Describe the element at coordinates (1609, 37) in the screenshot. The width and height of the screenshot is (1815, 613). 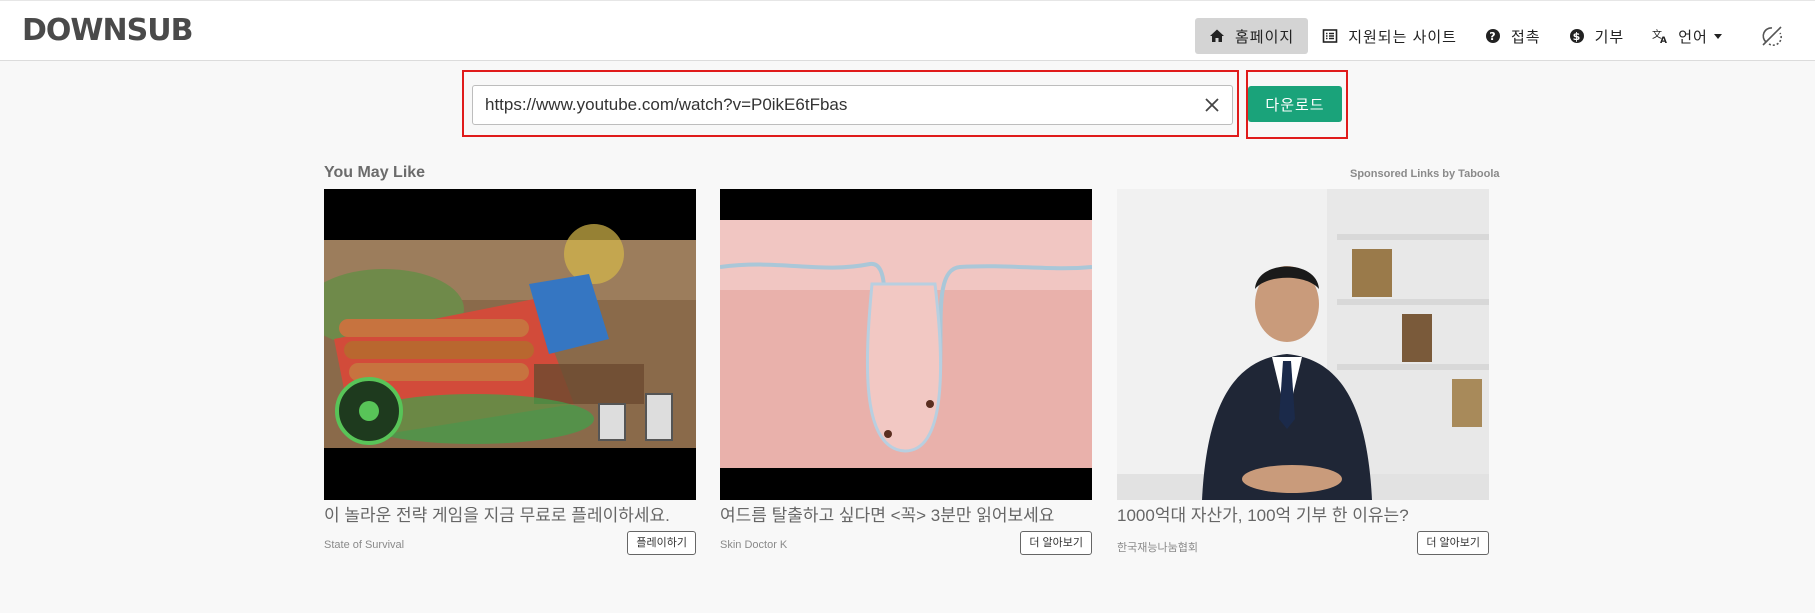
I see `nav-label: 기부` at that location.